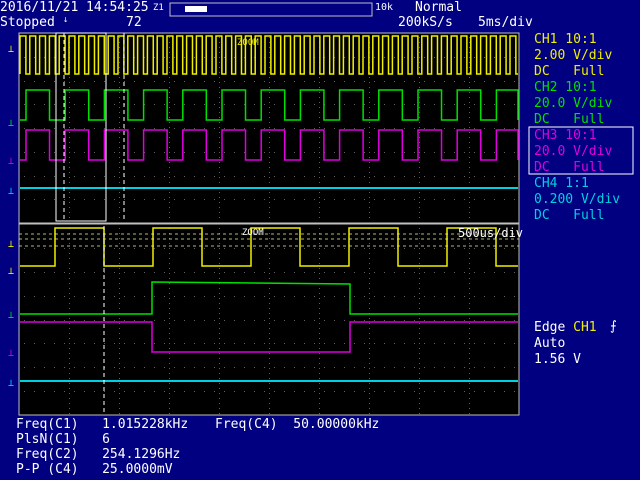 This screenshot has height=480, width=640. Describe the element at coordinates (63, 439) in the screenshot. I see `meas-row-2: PlsN(C1) 6` at that location.